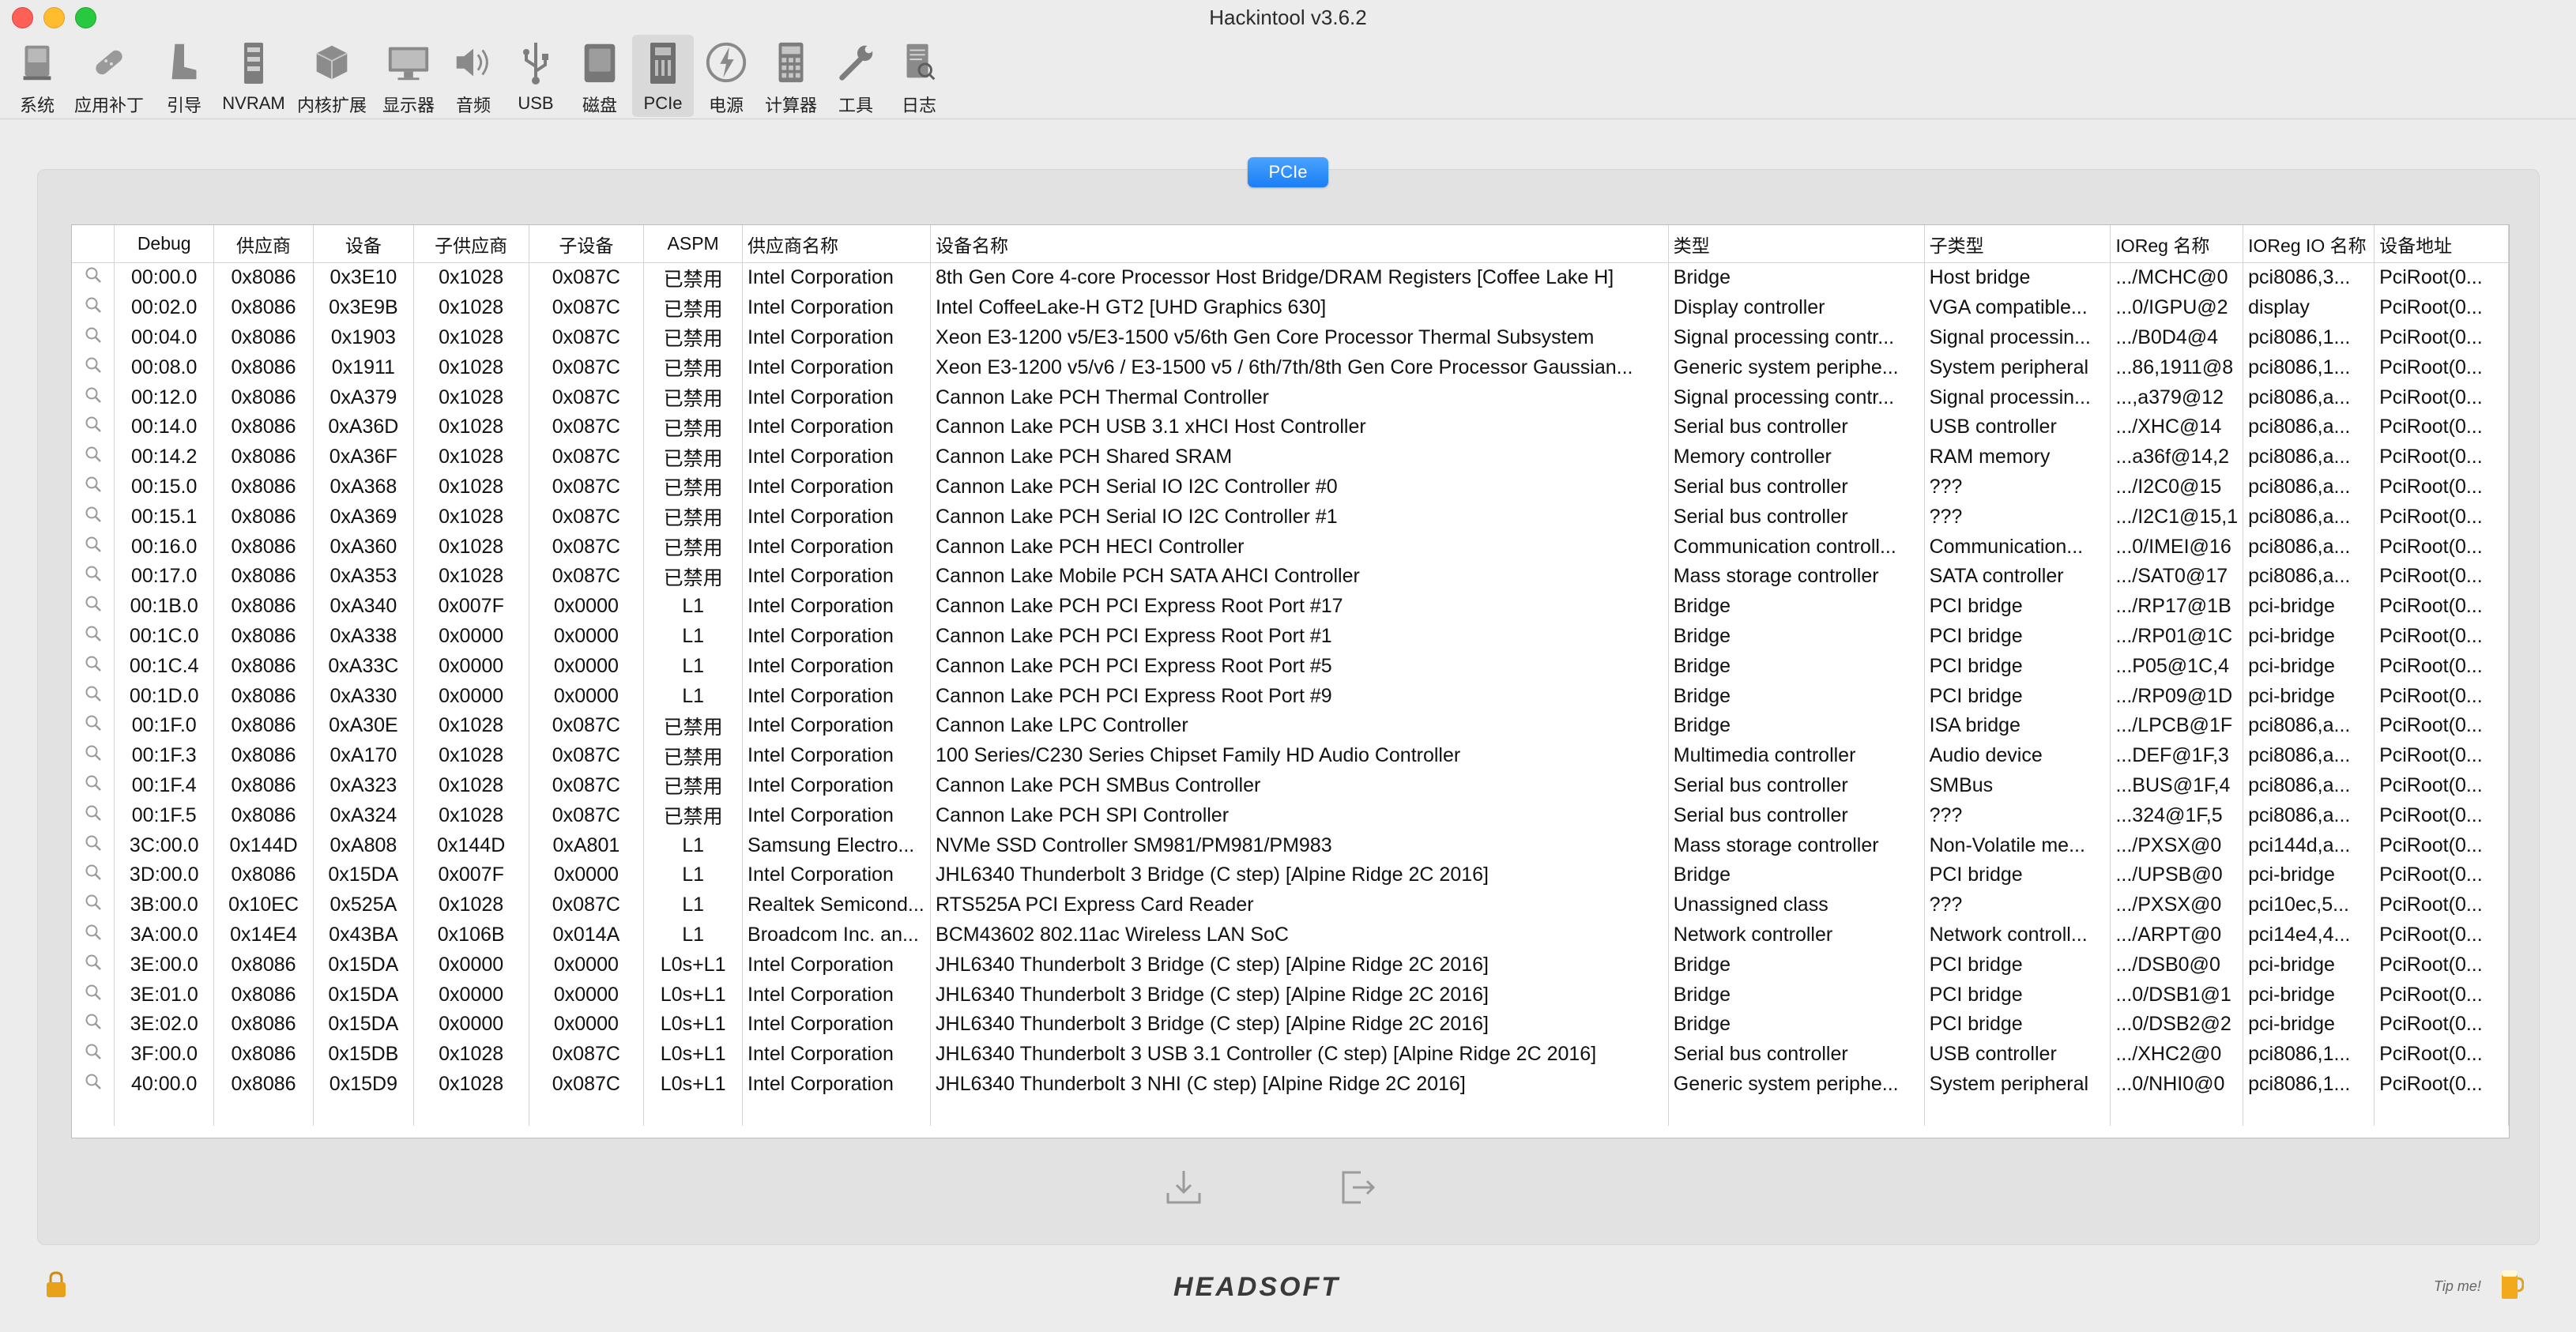  What do you see at coordinates (408, 76) in the screenshot?
I see `toolbar-item-display: 显示器` at bounding box center [408, 76].